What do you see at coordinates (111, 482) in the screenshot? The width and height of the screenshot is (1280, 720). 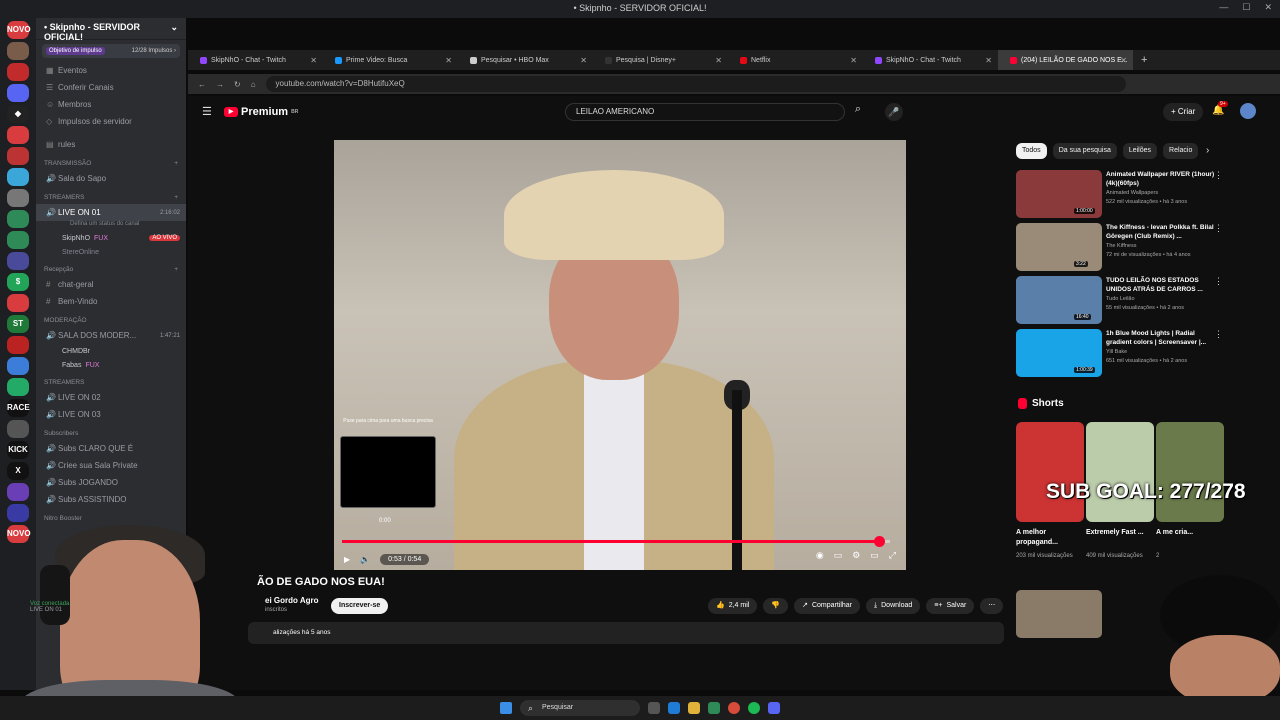 I see `channel-sub-3: 🔊 Subs JOGANDO` at bounding box center [111, 482].